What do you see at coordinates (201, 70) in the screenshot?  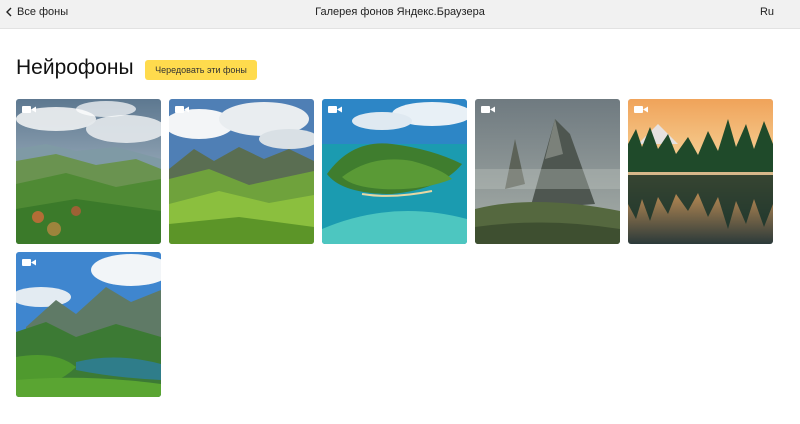 I see `alternate-backgrounds-button: Чередовать эти фоны` at bounding box center [201, 70].